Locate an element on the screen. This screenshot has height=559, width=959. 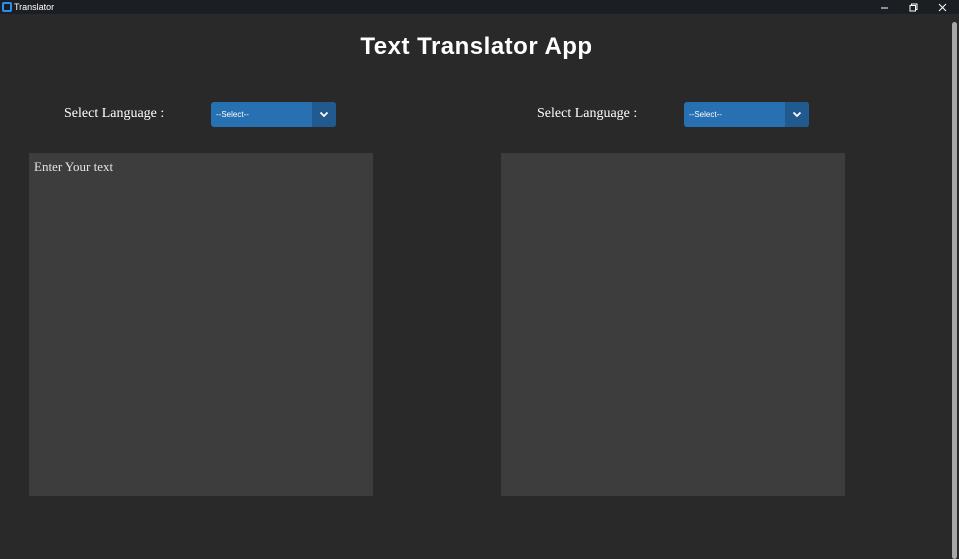
source-language-select: --Select-- is located at coordinates (273, 114).